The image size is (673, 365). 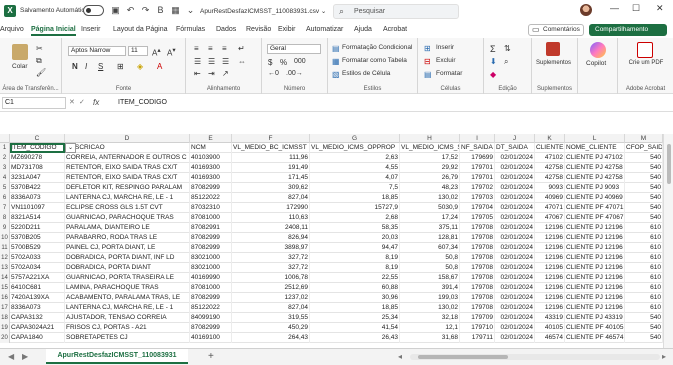 I want to click on table-cell: 8336A073, so click(x=37, y=198).